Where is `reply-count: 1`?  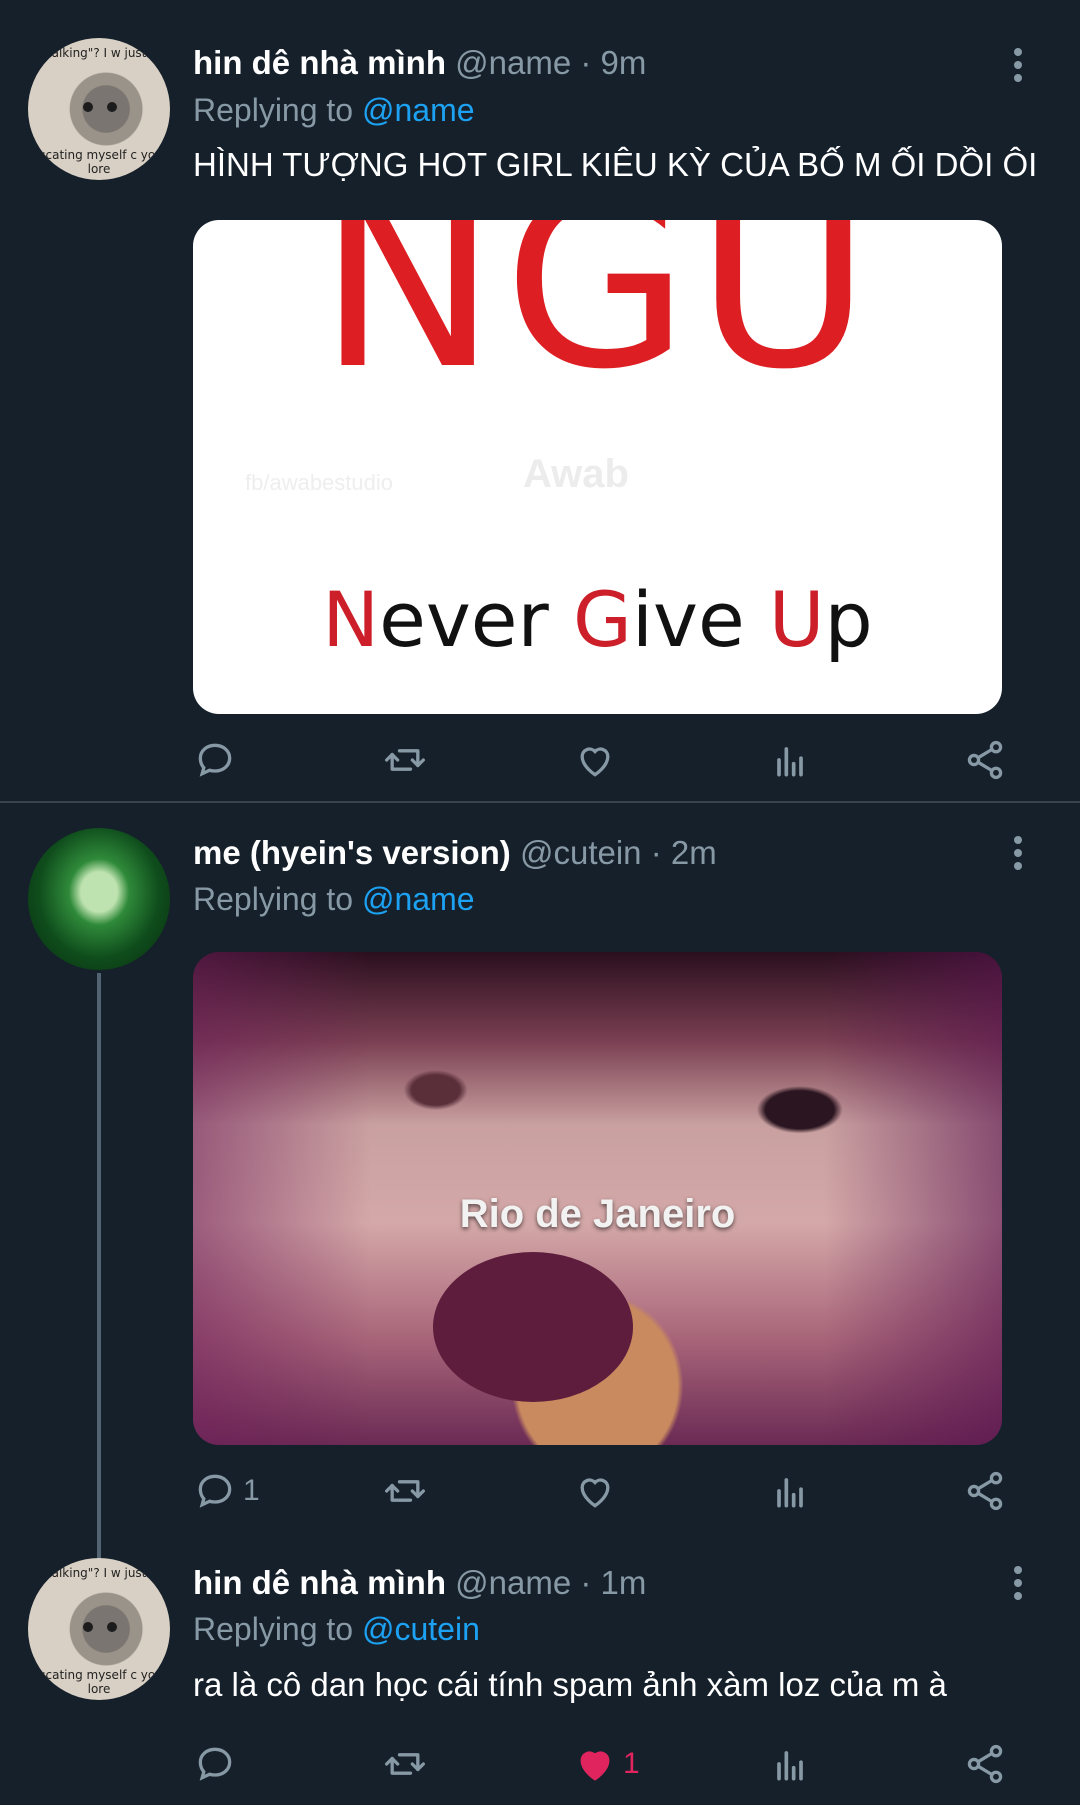 reply-count: 1 is located at coordinates (251, 1490).